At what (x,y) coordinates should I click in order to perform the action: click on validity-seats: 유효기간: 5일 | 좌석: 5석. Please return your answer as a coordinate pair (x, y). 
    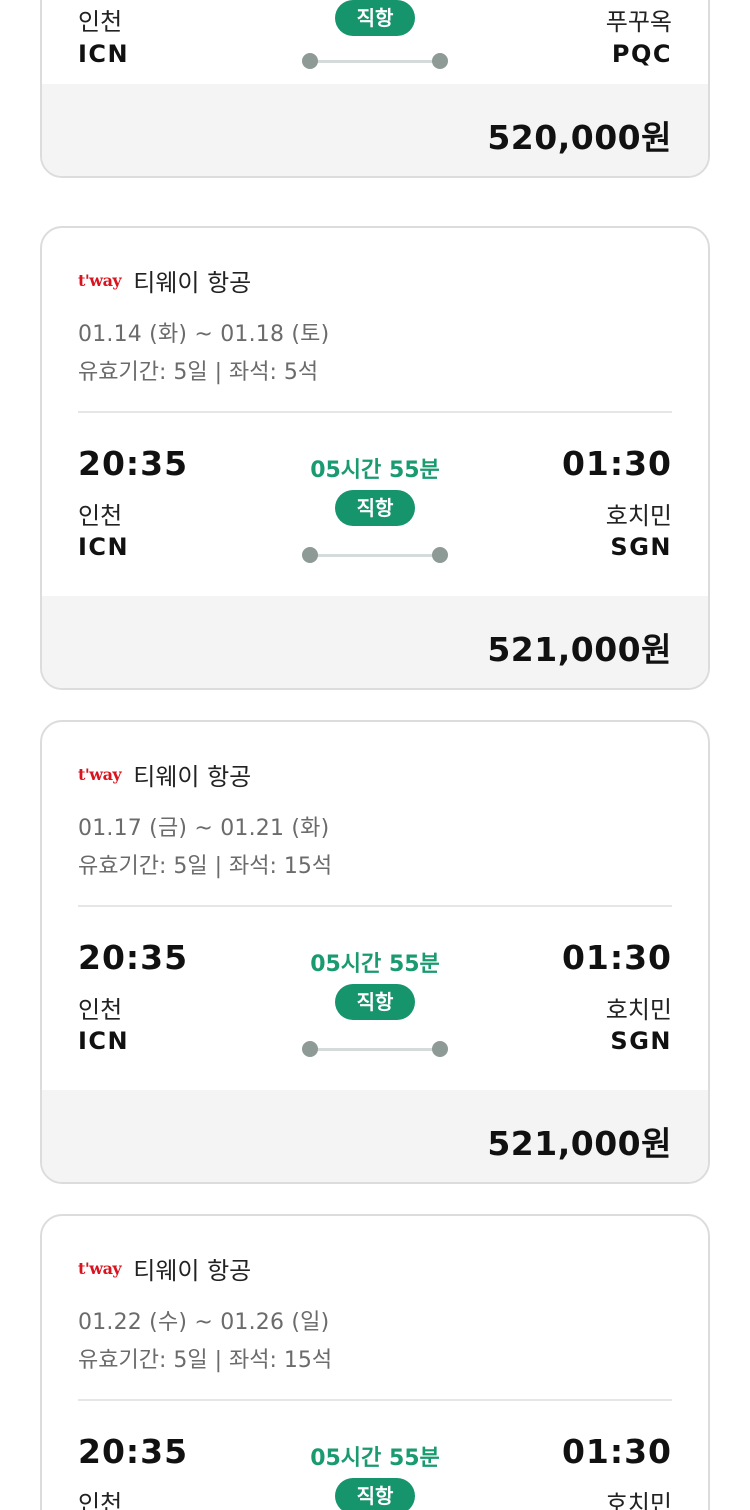
    Looking at the image, I should click on (198, 372).